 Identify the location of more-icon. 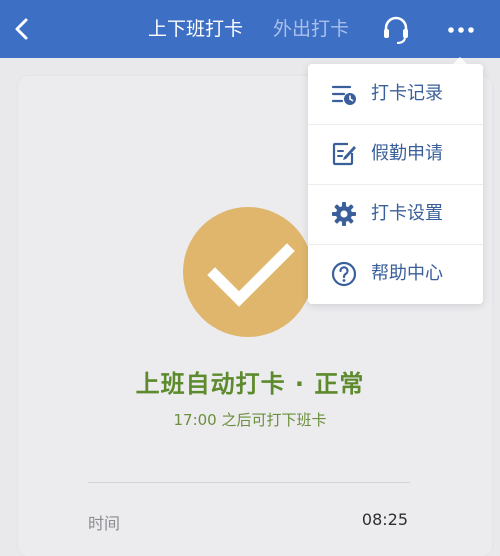
(461, 30).